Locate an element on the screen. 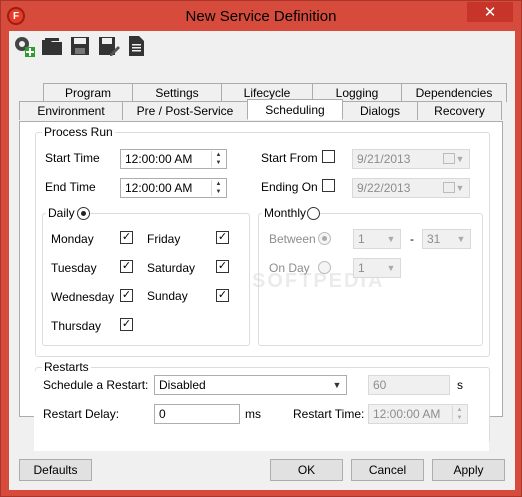  wednesday-checkbox: ✓ is located at coordinates (126, 295).